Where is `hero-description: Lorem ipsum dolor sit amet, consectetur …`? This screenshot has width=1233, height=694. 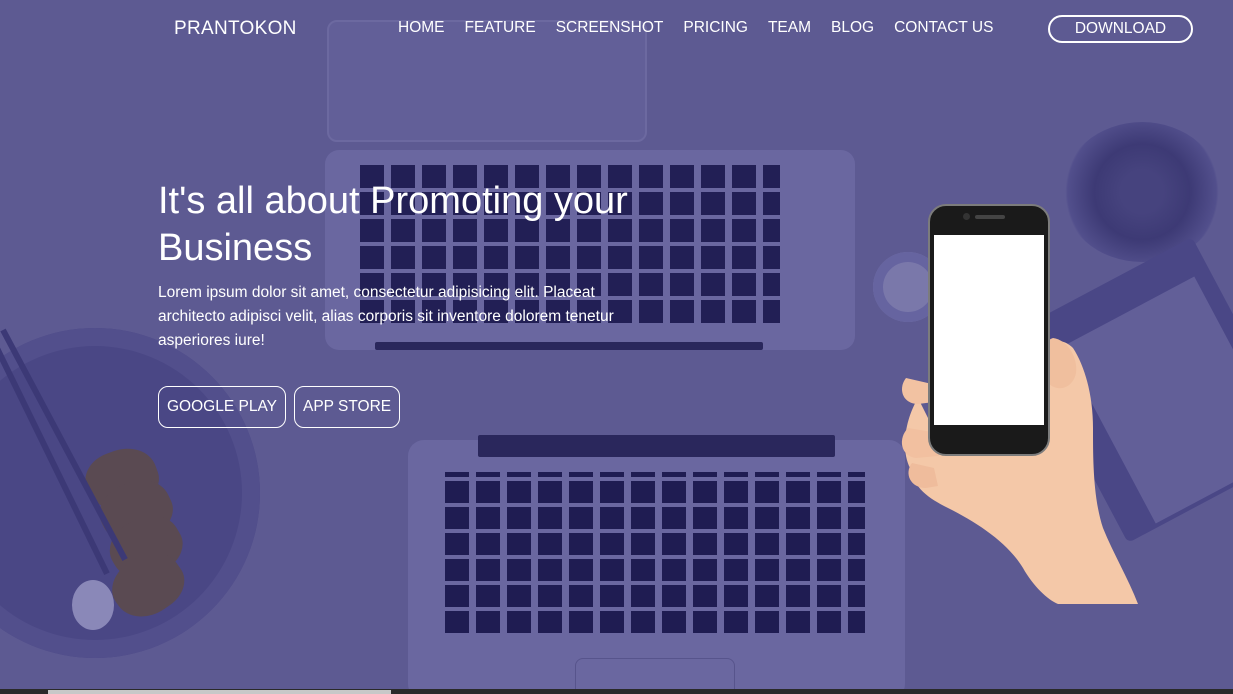 hero-description: Lorem ipsum dolor sit amet, consectetur … is located at coordinates (386, 316).